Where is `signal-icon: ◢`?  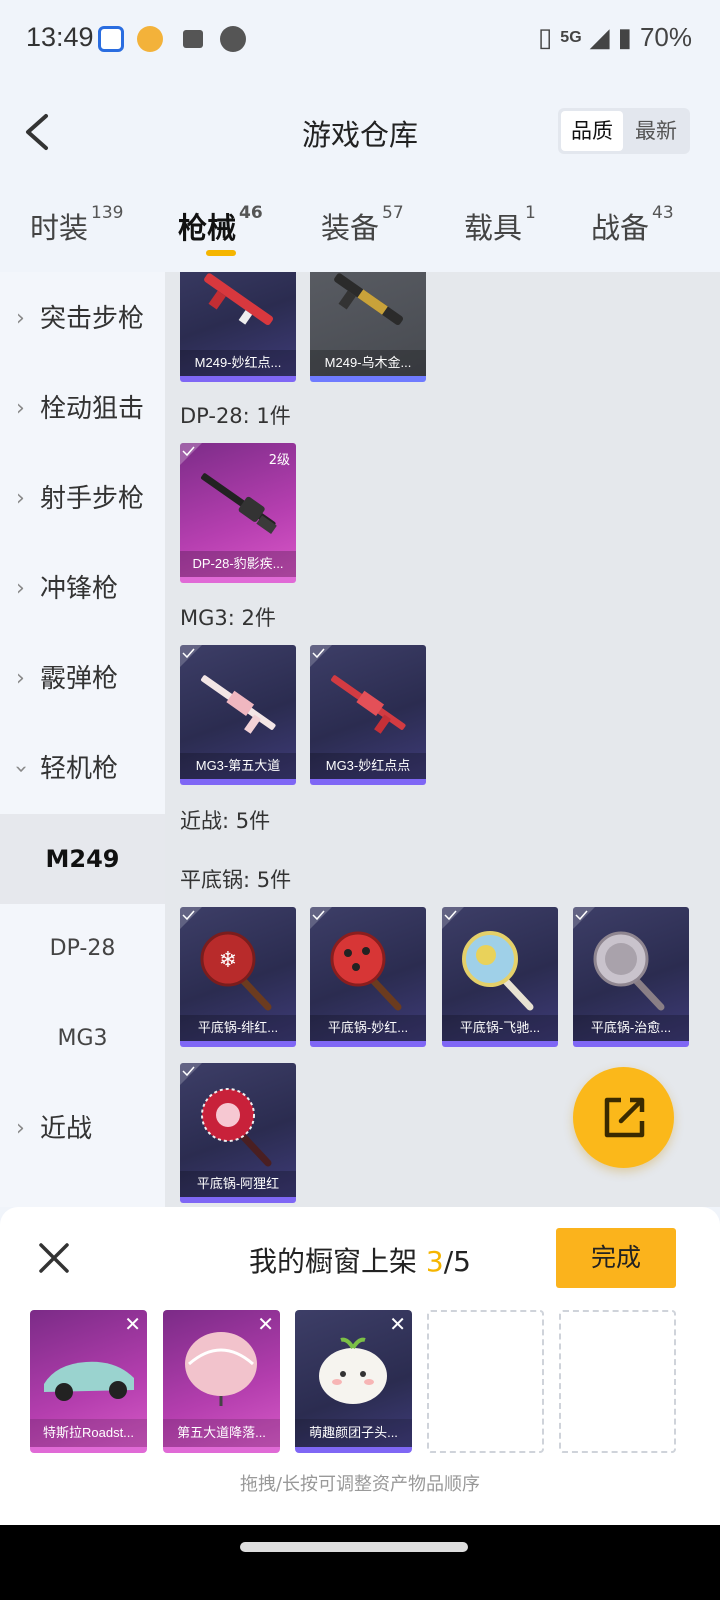 signal-icon: ◢ is located at coordinates (599, 37).